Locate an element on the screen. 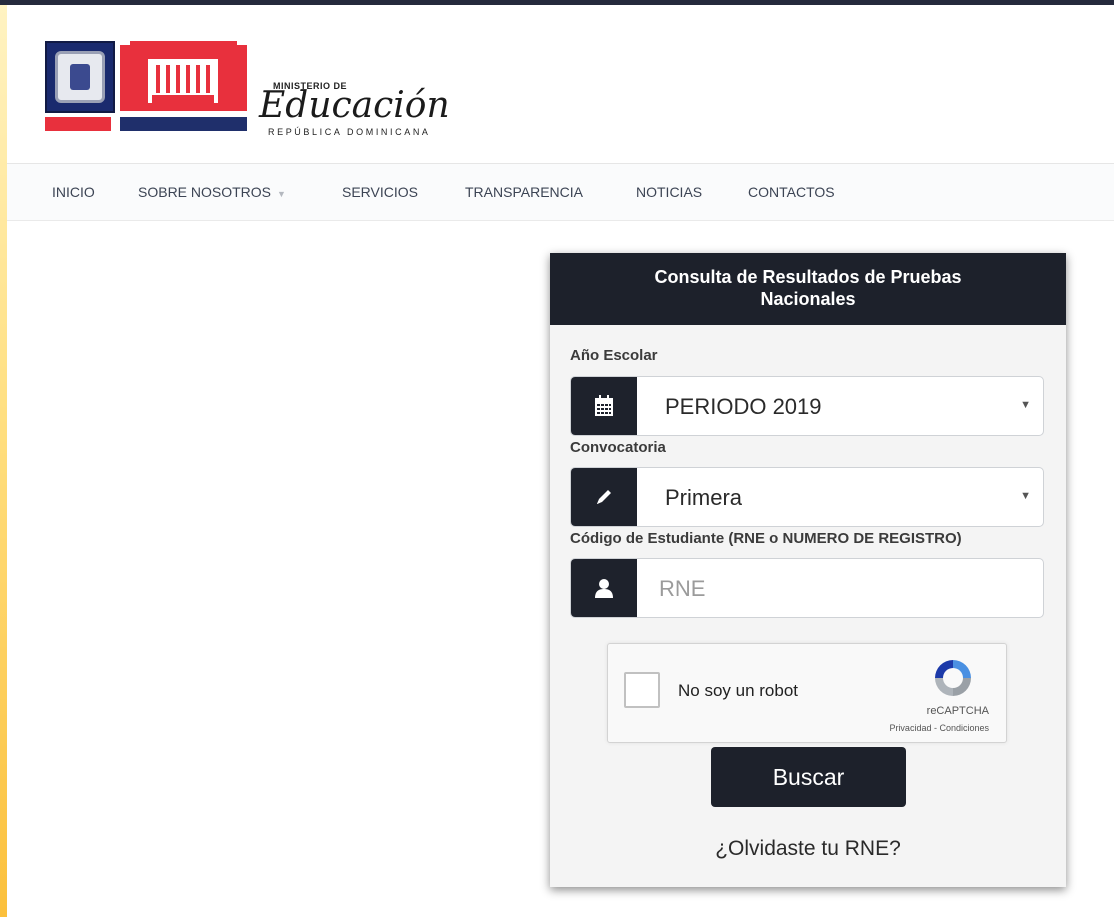  rne-input-placeholder: RNE is located at coordinates (682, 588).